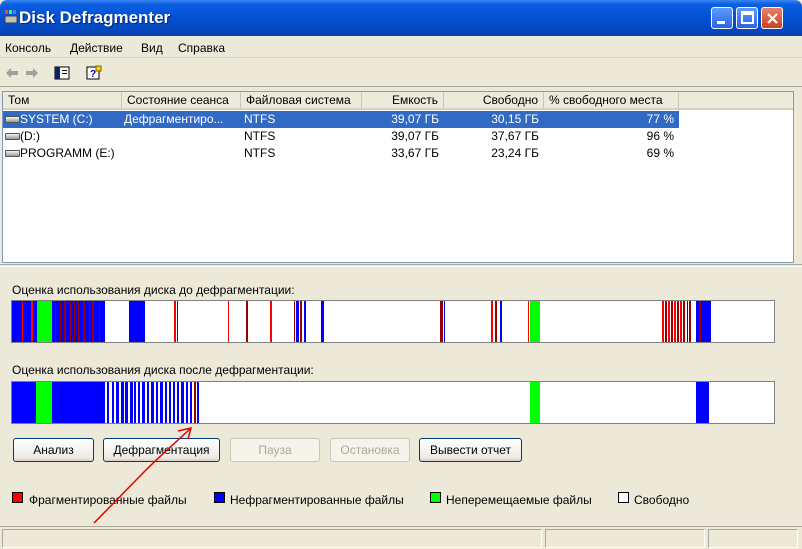  I want to click on volume-capacity: 33,67 ГБ, so click(415, 153).